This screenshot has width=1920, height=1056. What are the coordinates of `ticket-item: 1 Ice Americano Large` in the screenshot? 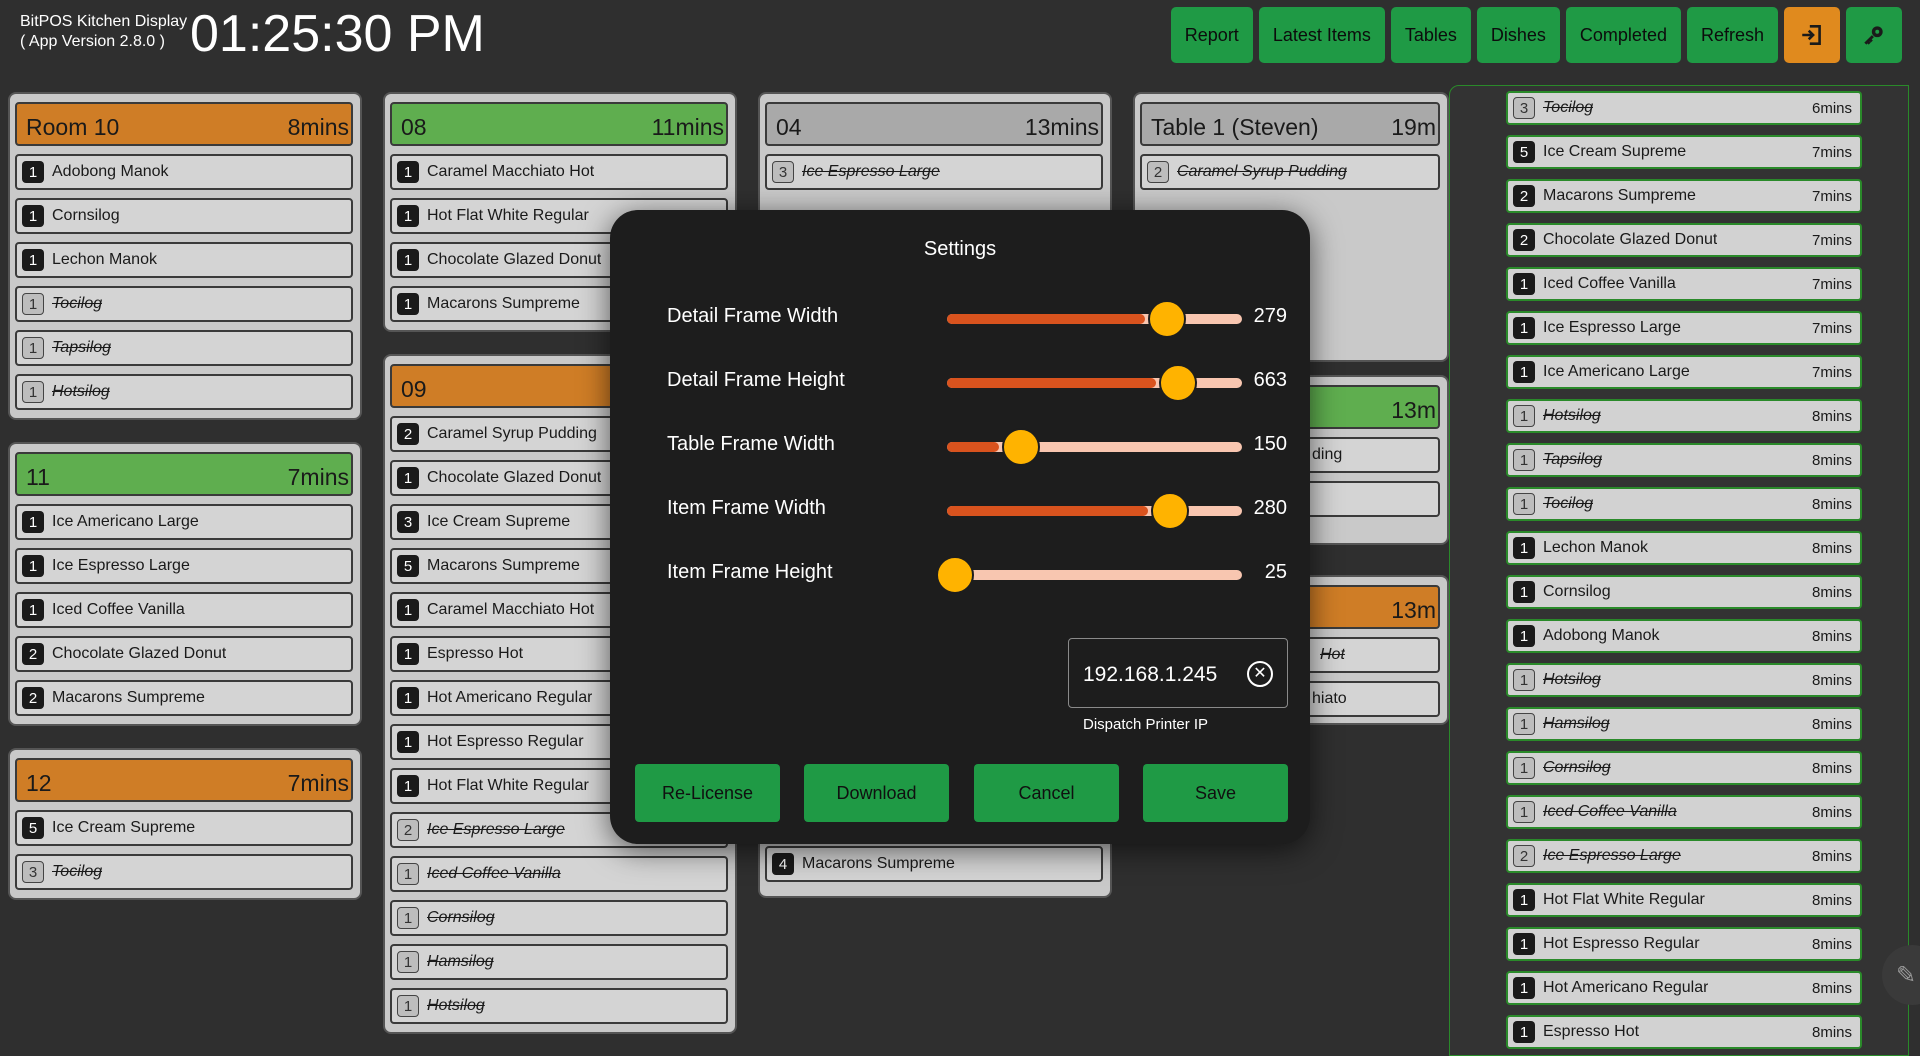 It's located at (184, 522).